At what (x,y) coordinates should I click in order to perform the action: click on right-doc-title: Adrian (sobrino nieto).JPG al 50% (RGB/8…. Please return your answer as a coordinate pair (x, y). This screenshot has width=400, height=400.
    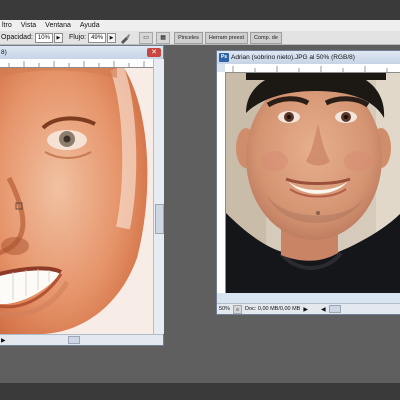
    Looking at the image, I should click on (293, 57).